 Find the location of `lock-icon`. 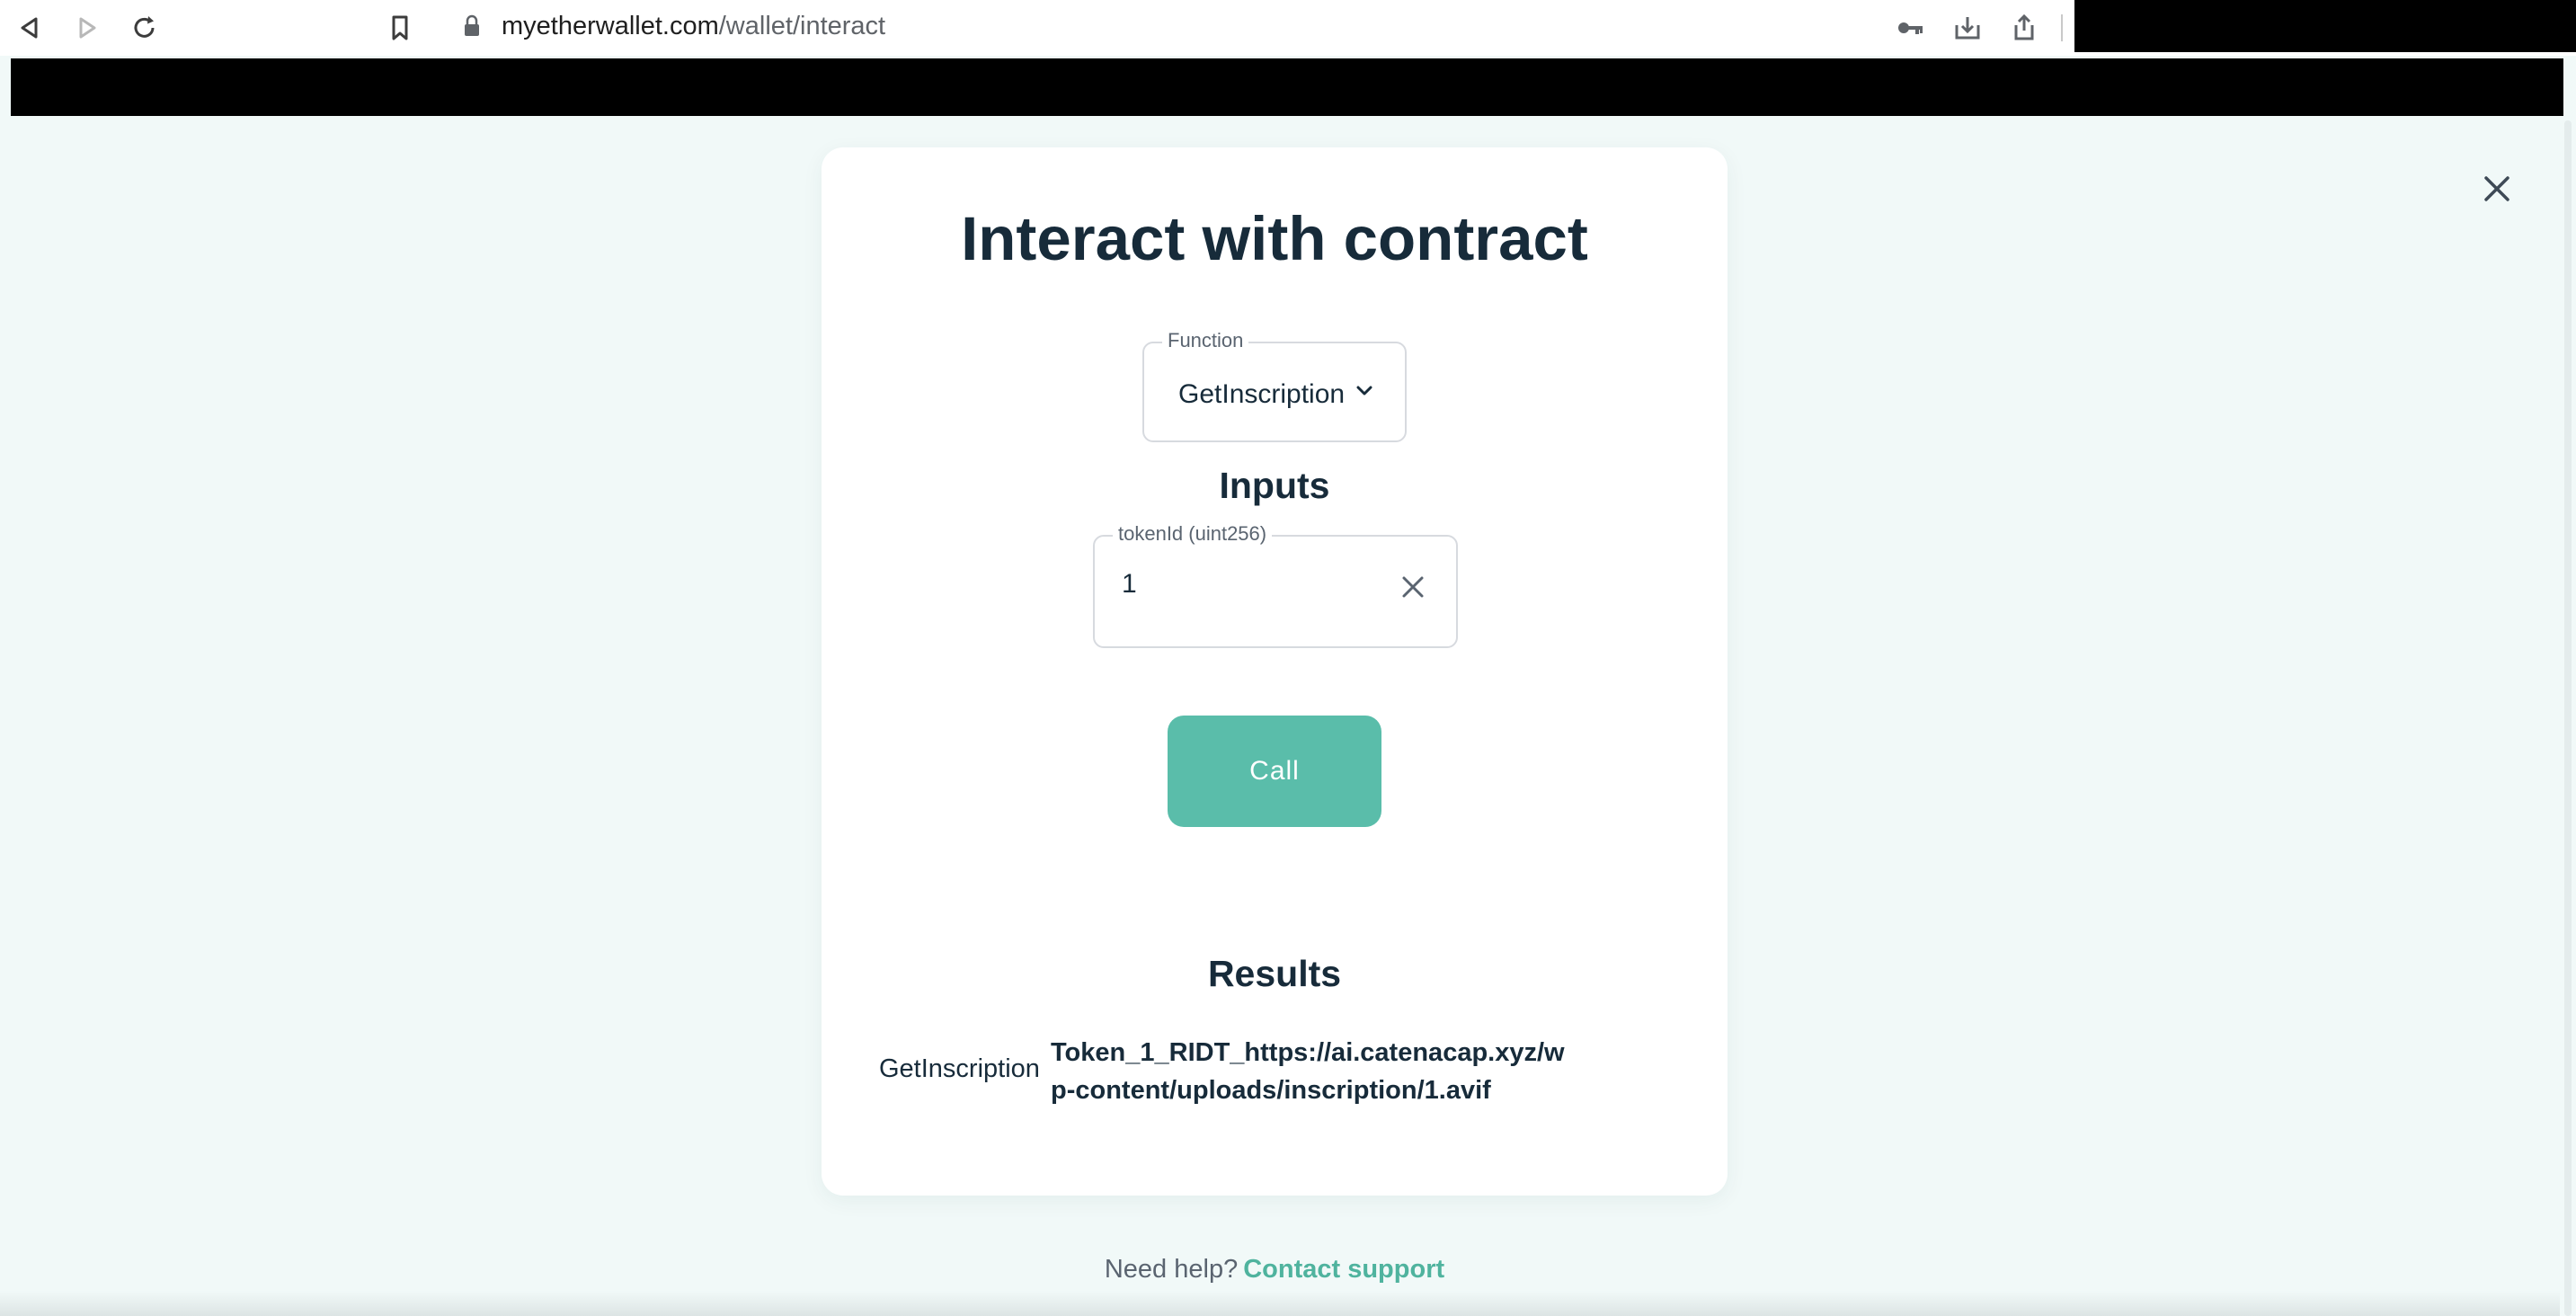

lock-icon is located at coordinates (472, 26).